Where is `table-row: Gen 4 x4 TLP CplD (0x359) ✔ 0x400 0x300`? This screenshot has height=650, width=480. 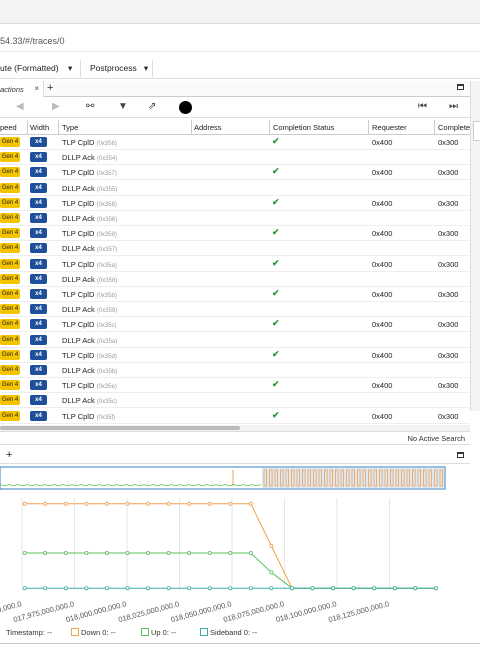
table-row: Gen 4 x4 TLP CplD (0x359) ✔ 0x400 0x300 is located at coordinates (235, 234).